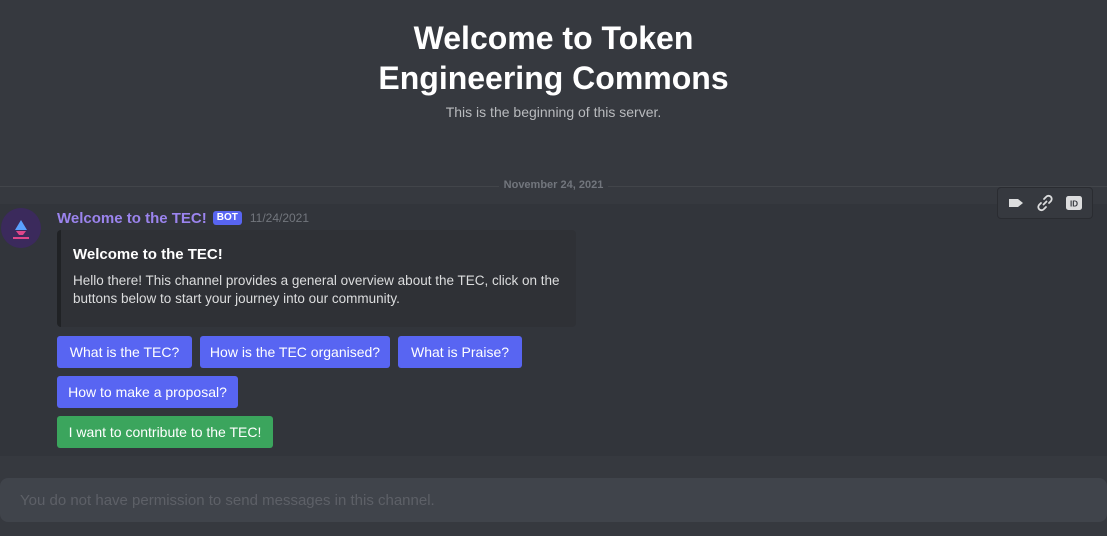  I want to click on what-is-tec-button: What is the TEC?, so click(124, 352).